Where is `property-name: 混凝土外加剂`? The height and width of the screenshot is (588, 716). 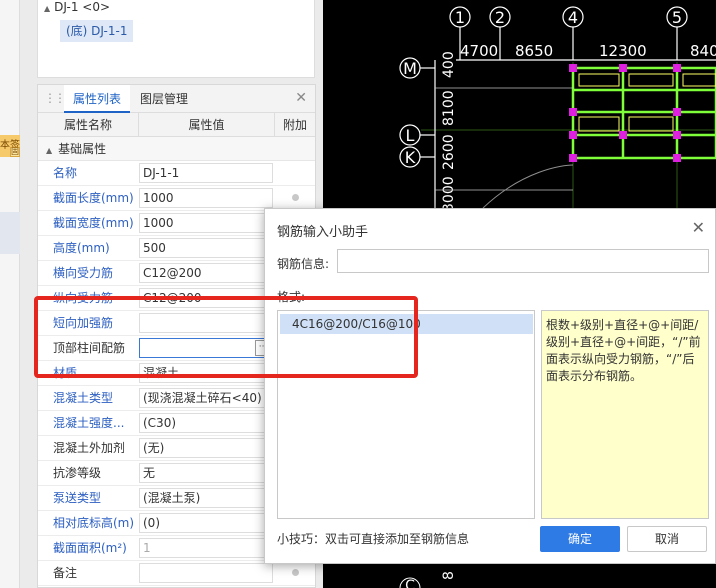
property-name: 混凝土外加剂 is located at coordinates (89, 448).